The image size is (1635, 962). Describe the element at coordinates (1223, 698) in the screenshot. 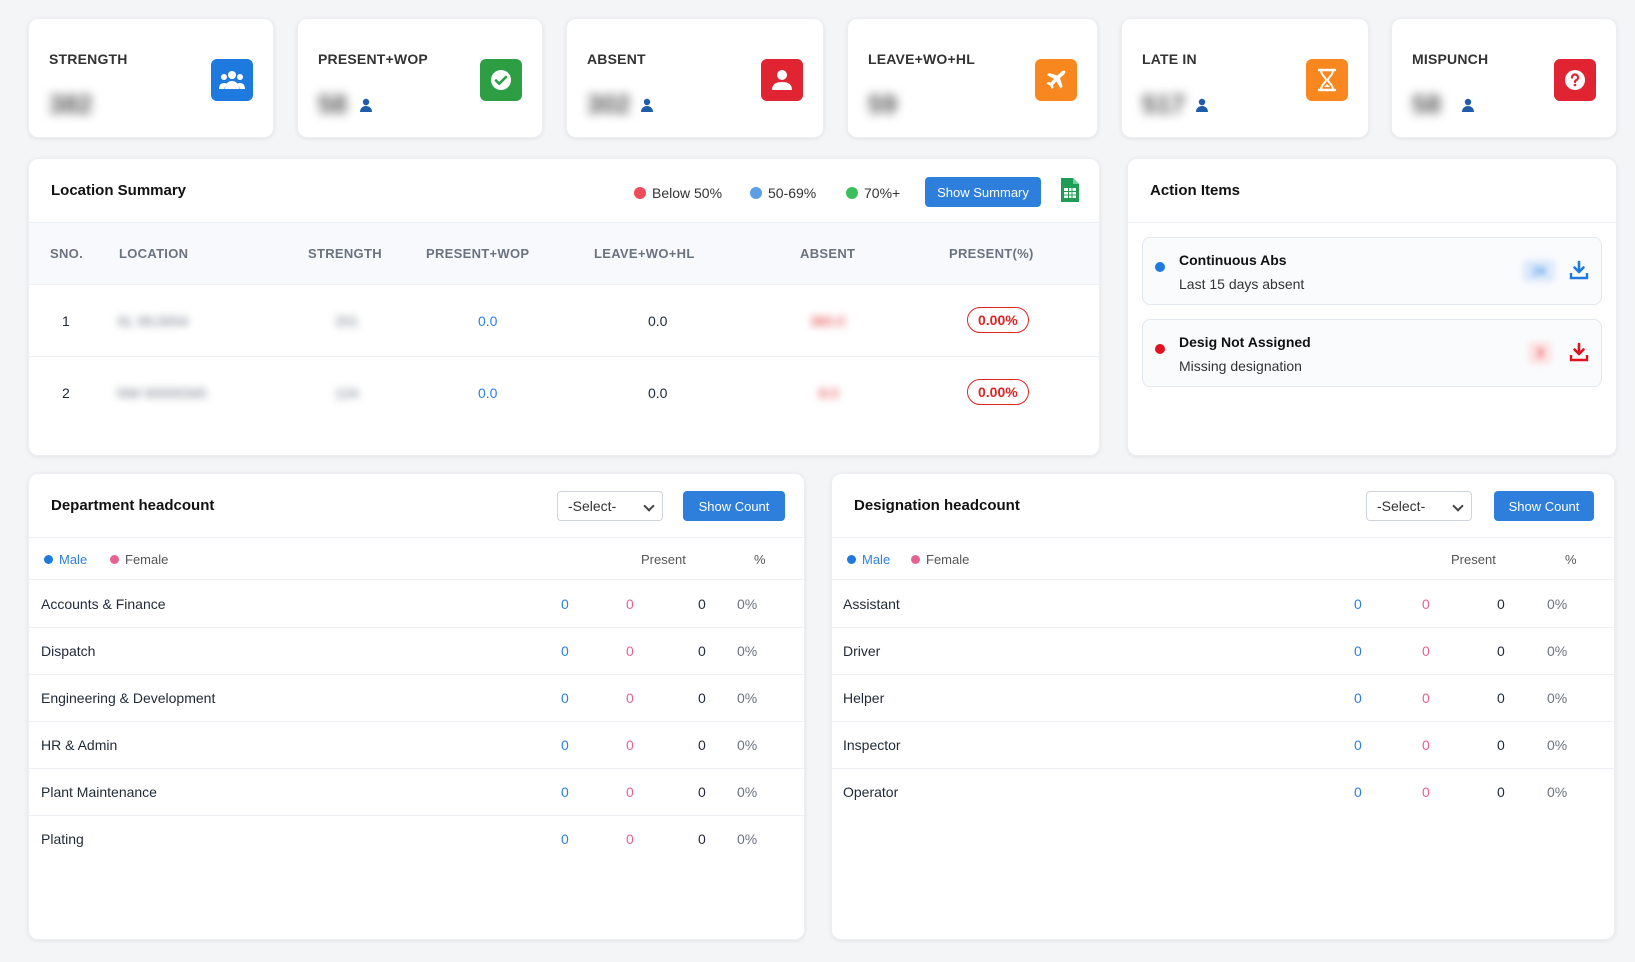

I see `table-row: Helper 0 0 0 0%` at that location.